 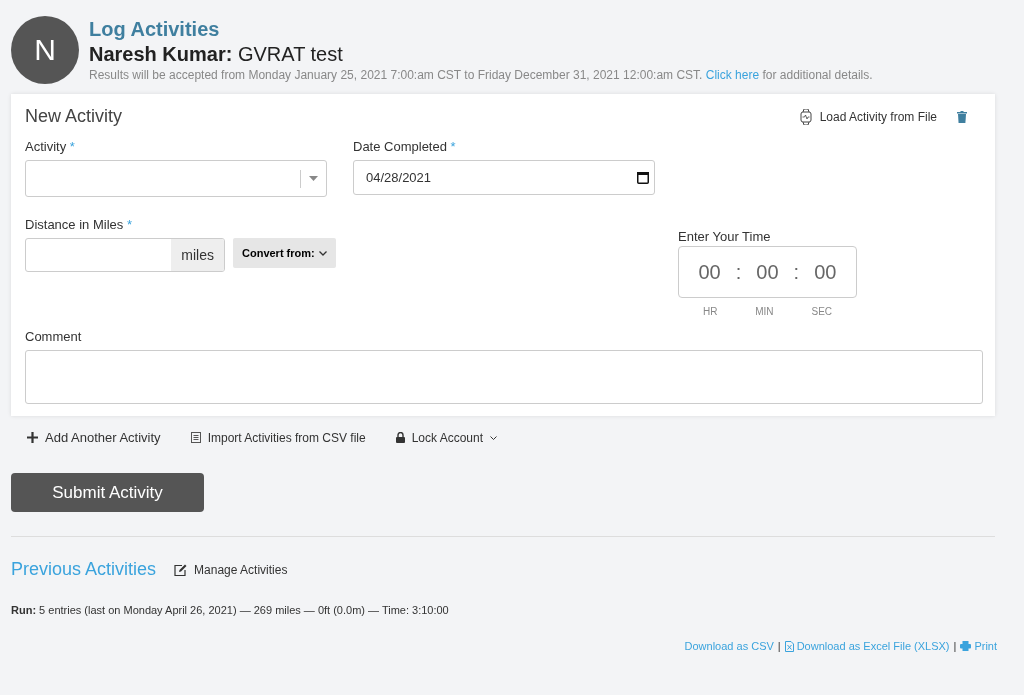 I want to click on section-title: Previous Activities, so click(x=84, y=569).